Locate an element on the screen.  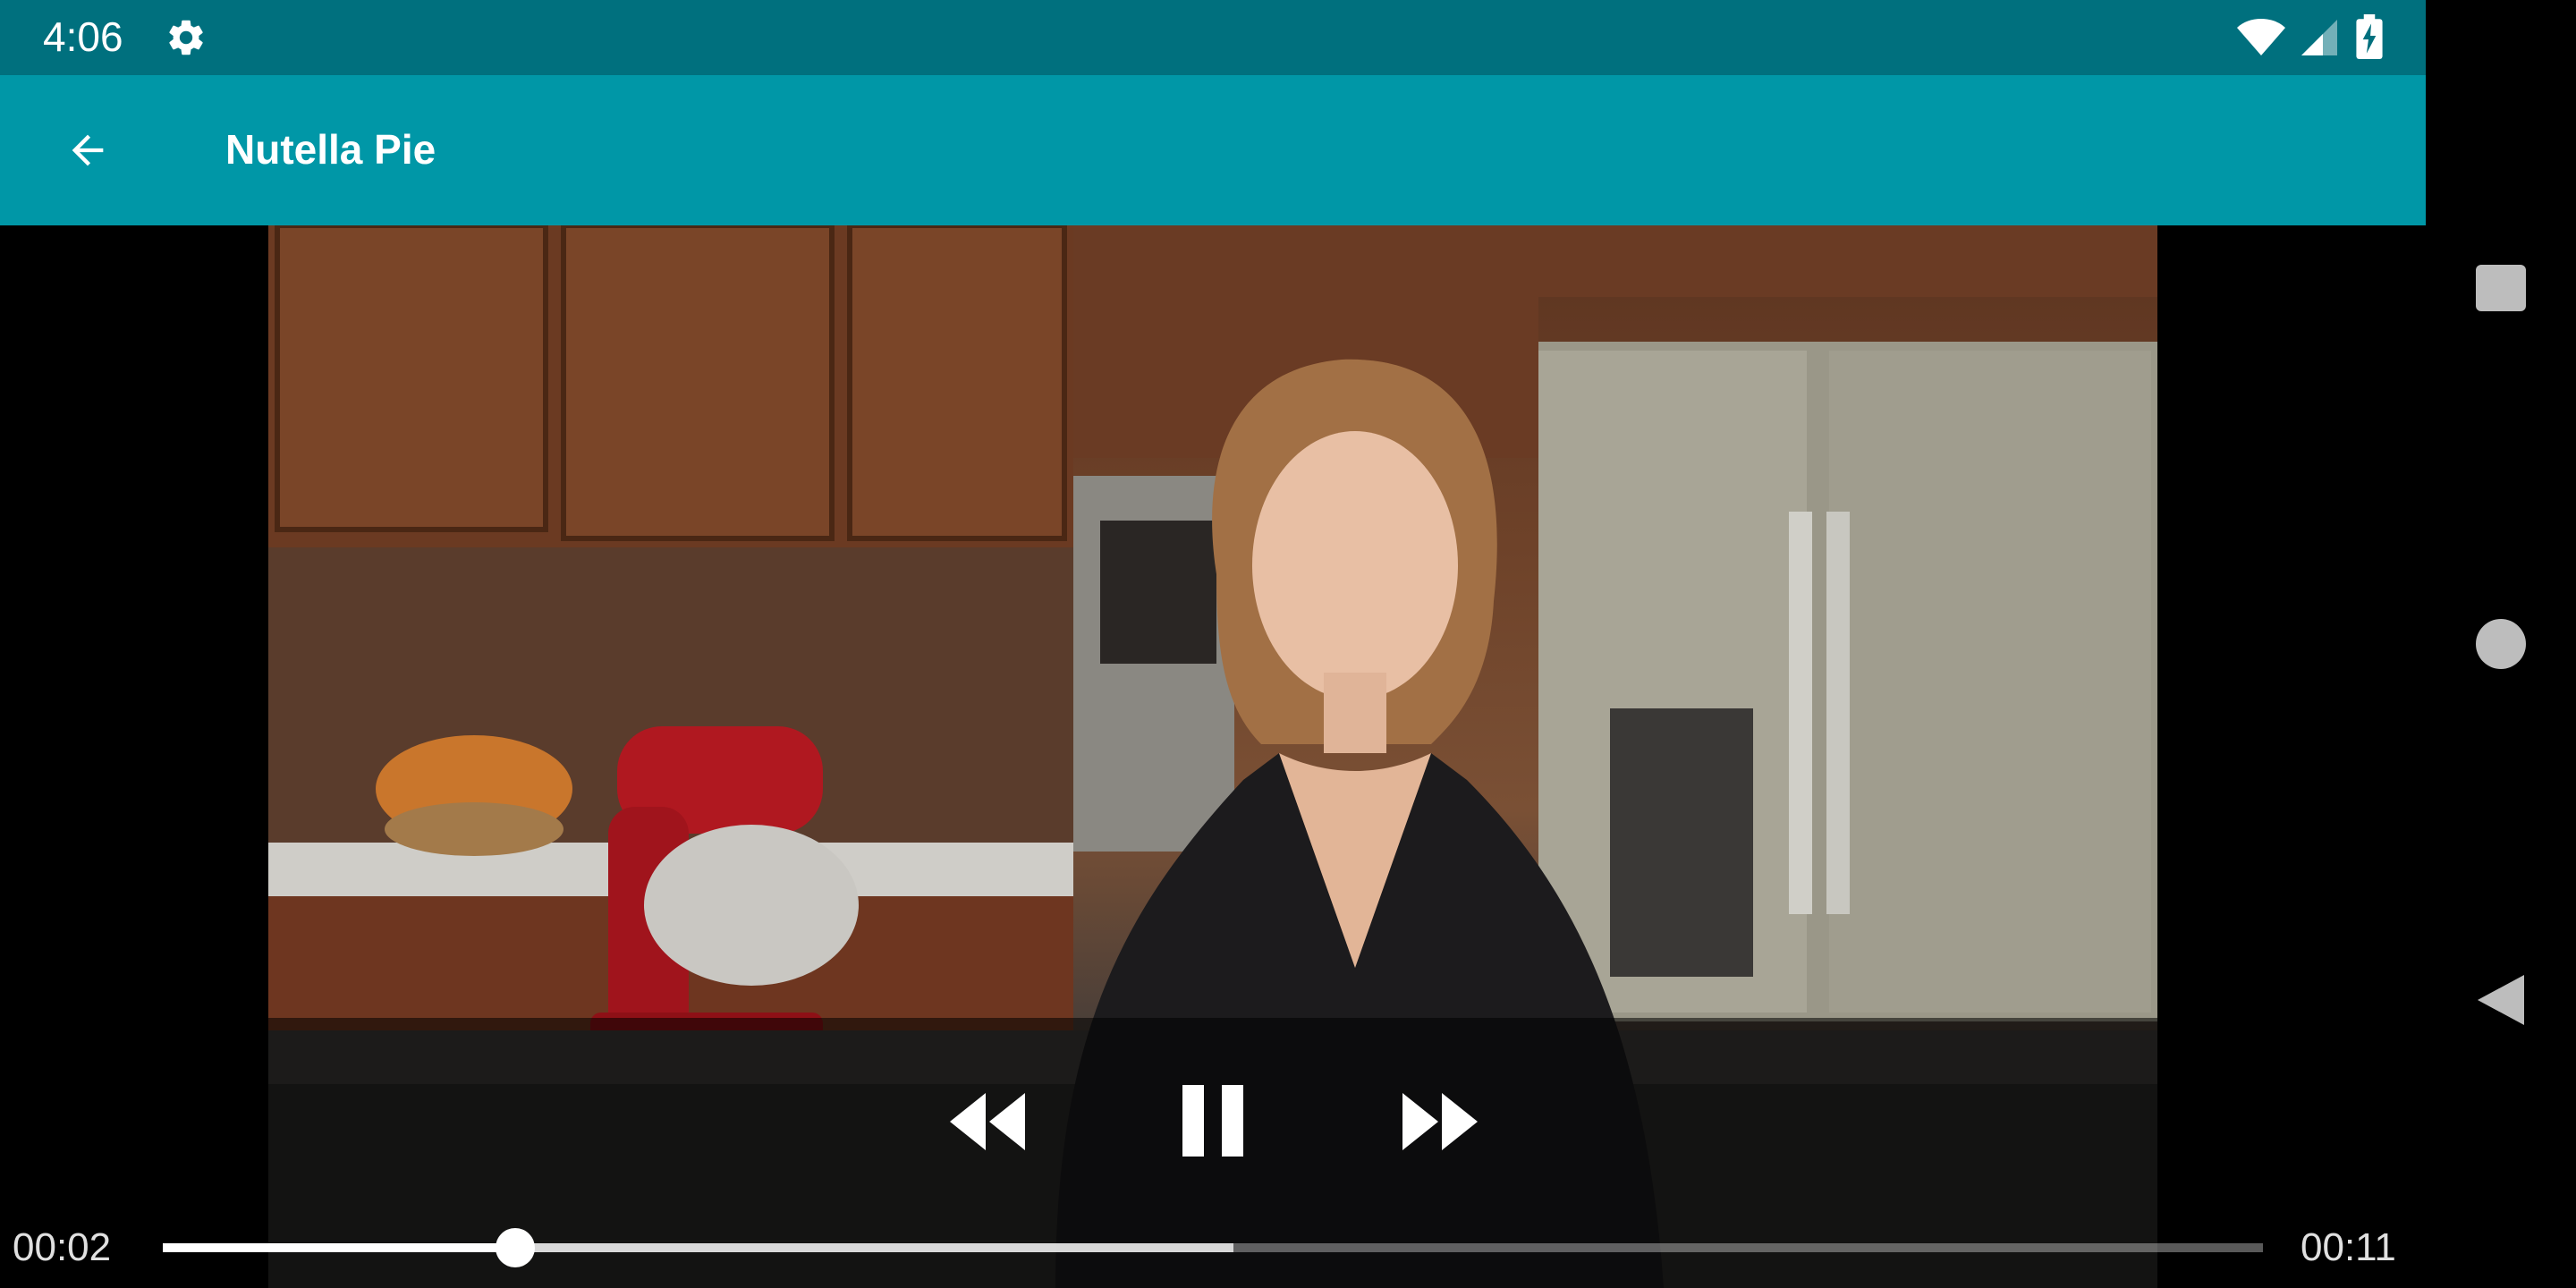
pause-icon is located at coordinates (1212, 1121).